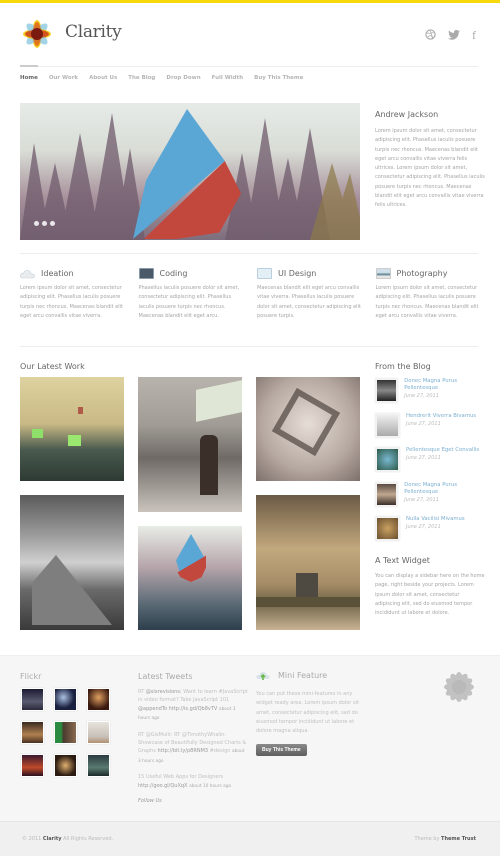  I want to click on nav-about-us: About Us, so click(103, 78).